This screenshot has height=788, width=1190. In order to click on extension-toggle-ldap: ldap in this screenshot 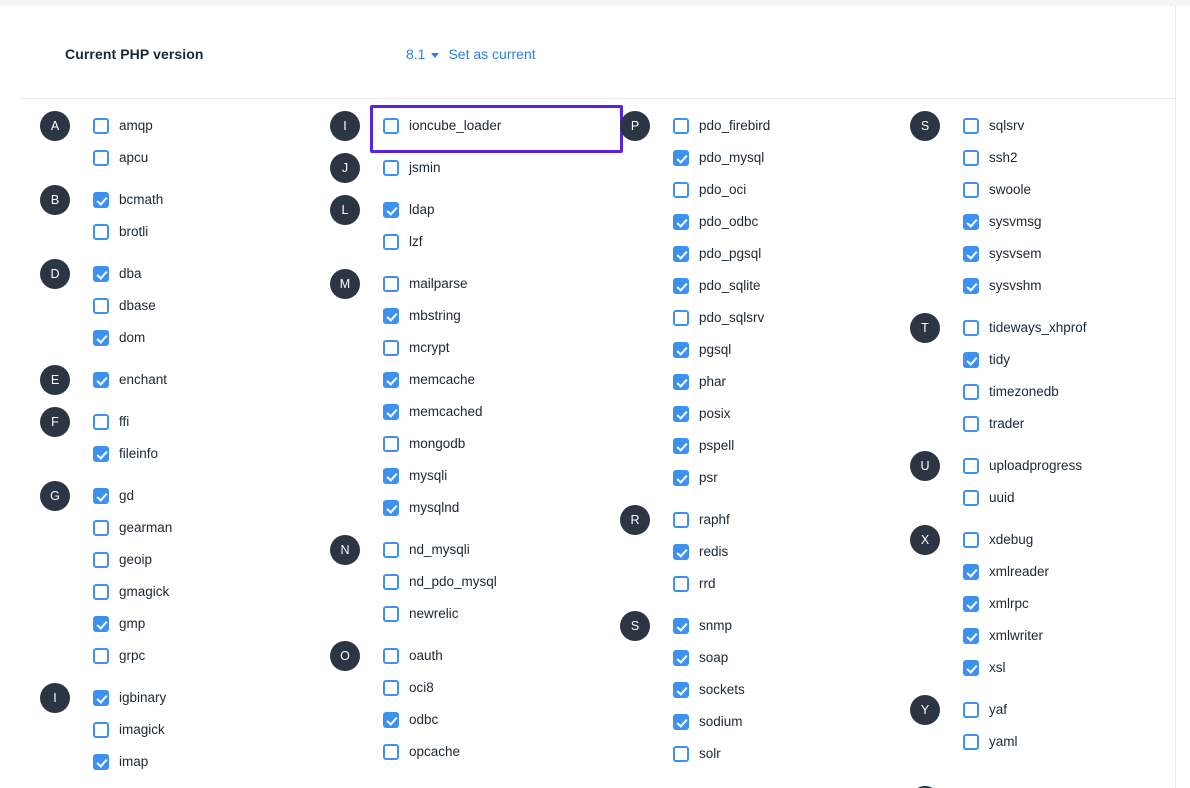, I will do `click(409, 210)`.